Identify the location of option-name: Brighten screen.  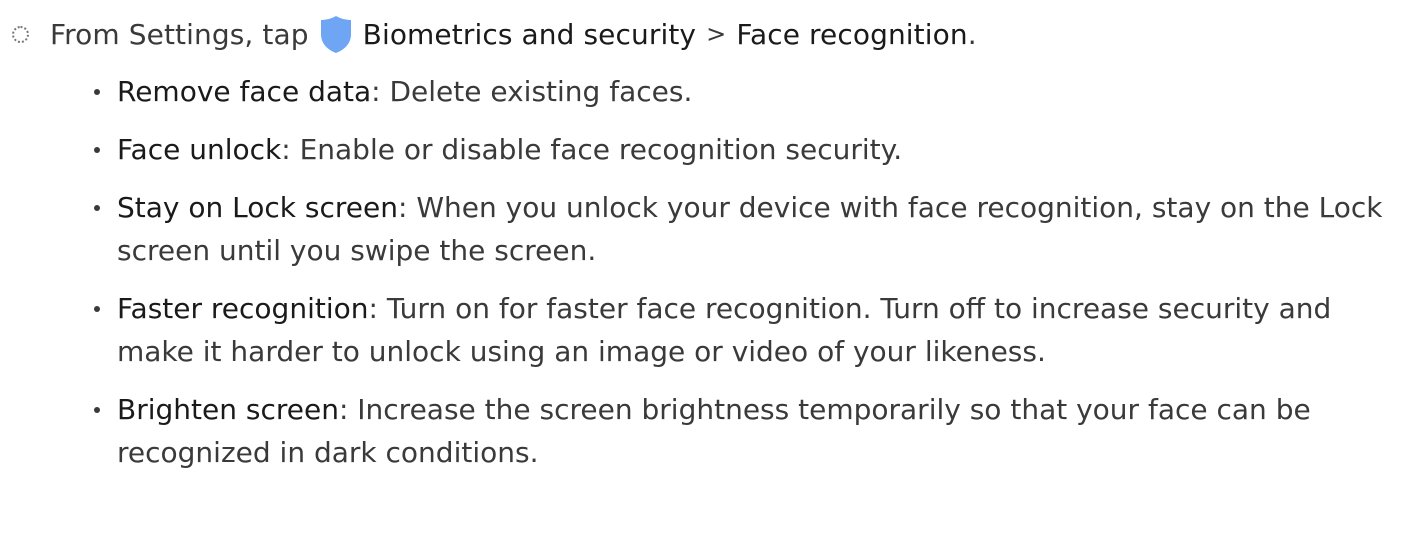
(228, 409).